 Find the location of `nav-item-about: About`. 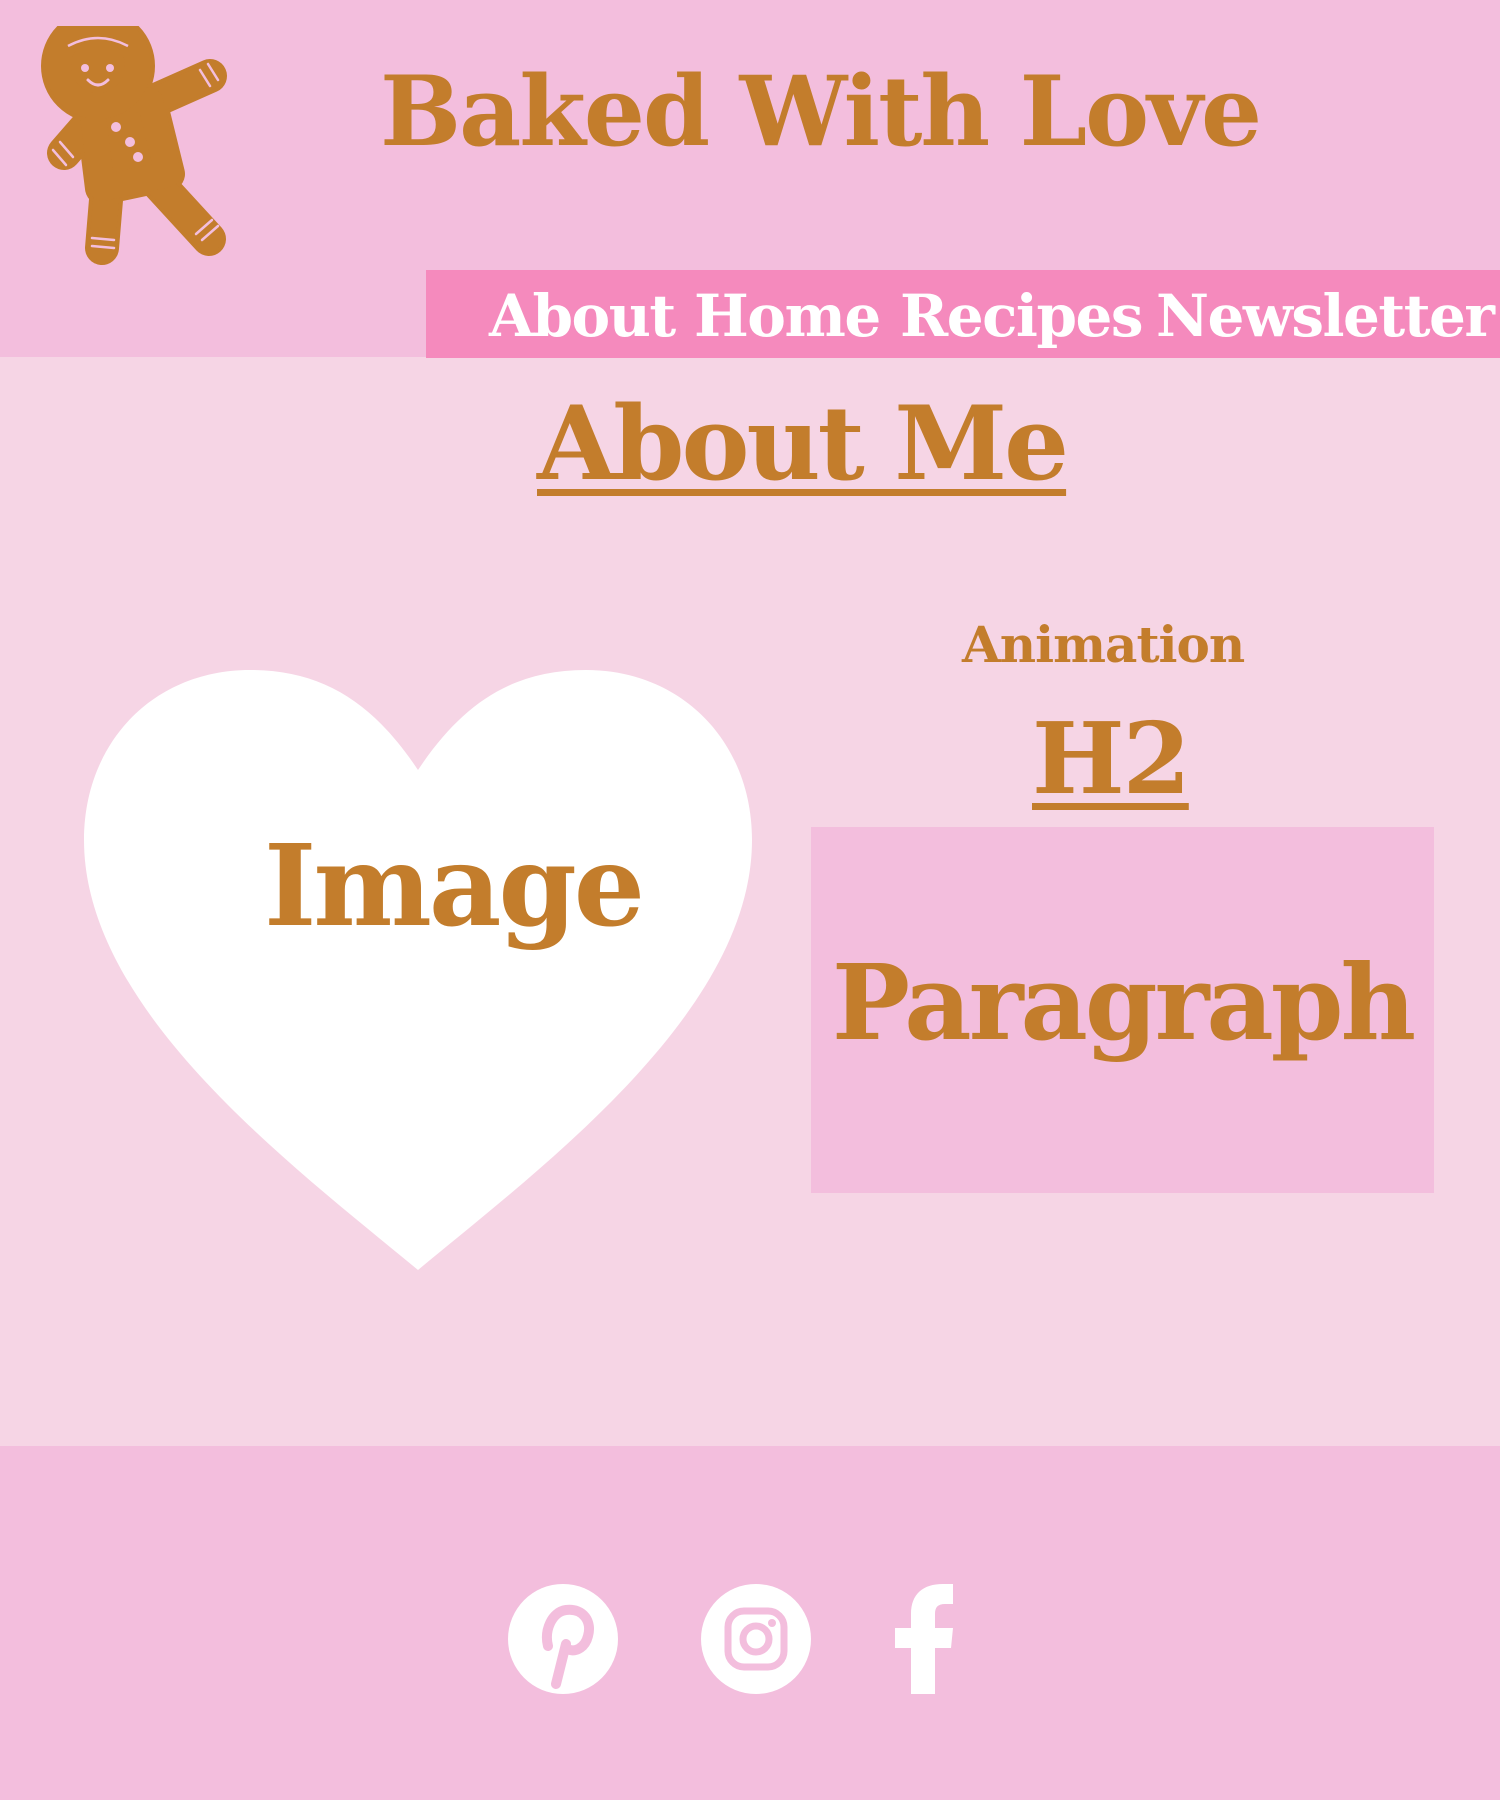

nav-item-about: About is located at coordinates (582, 317).